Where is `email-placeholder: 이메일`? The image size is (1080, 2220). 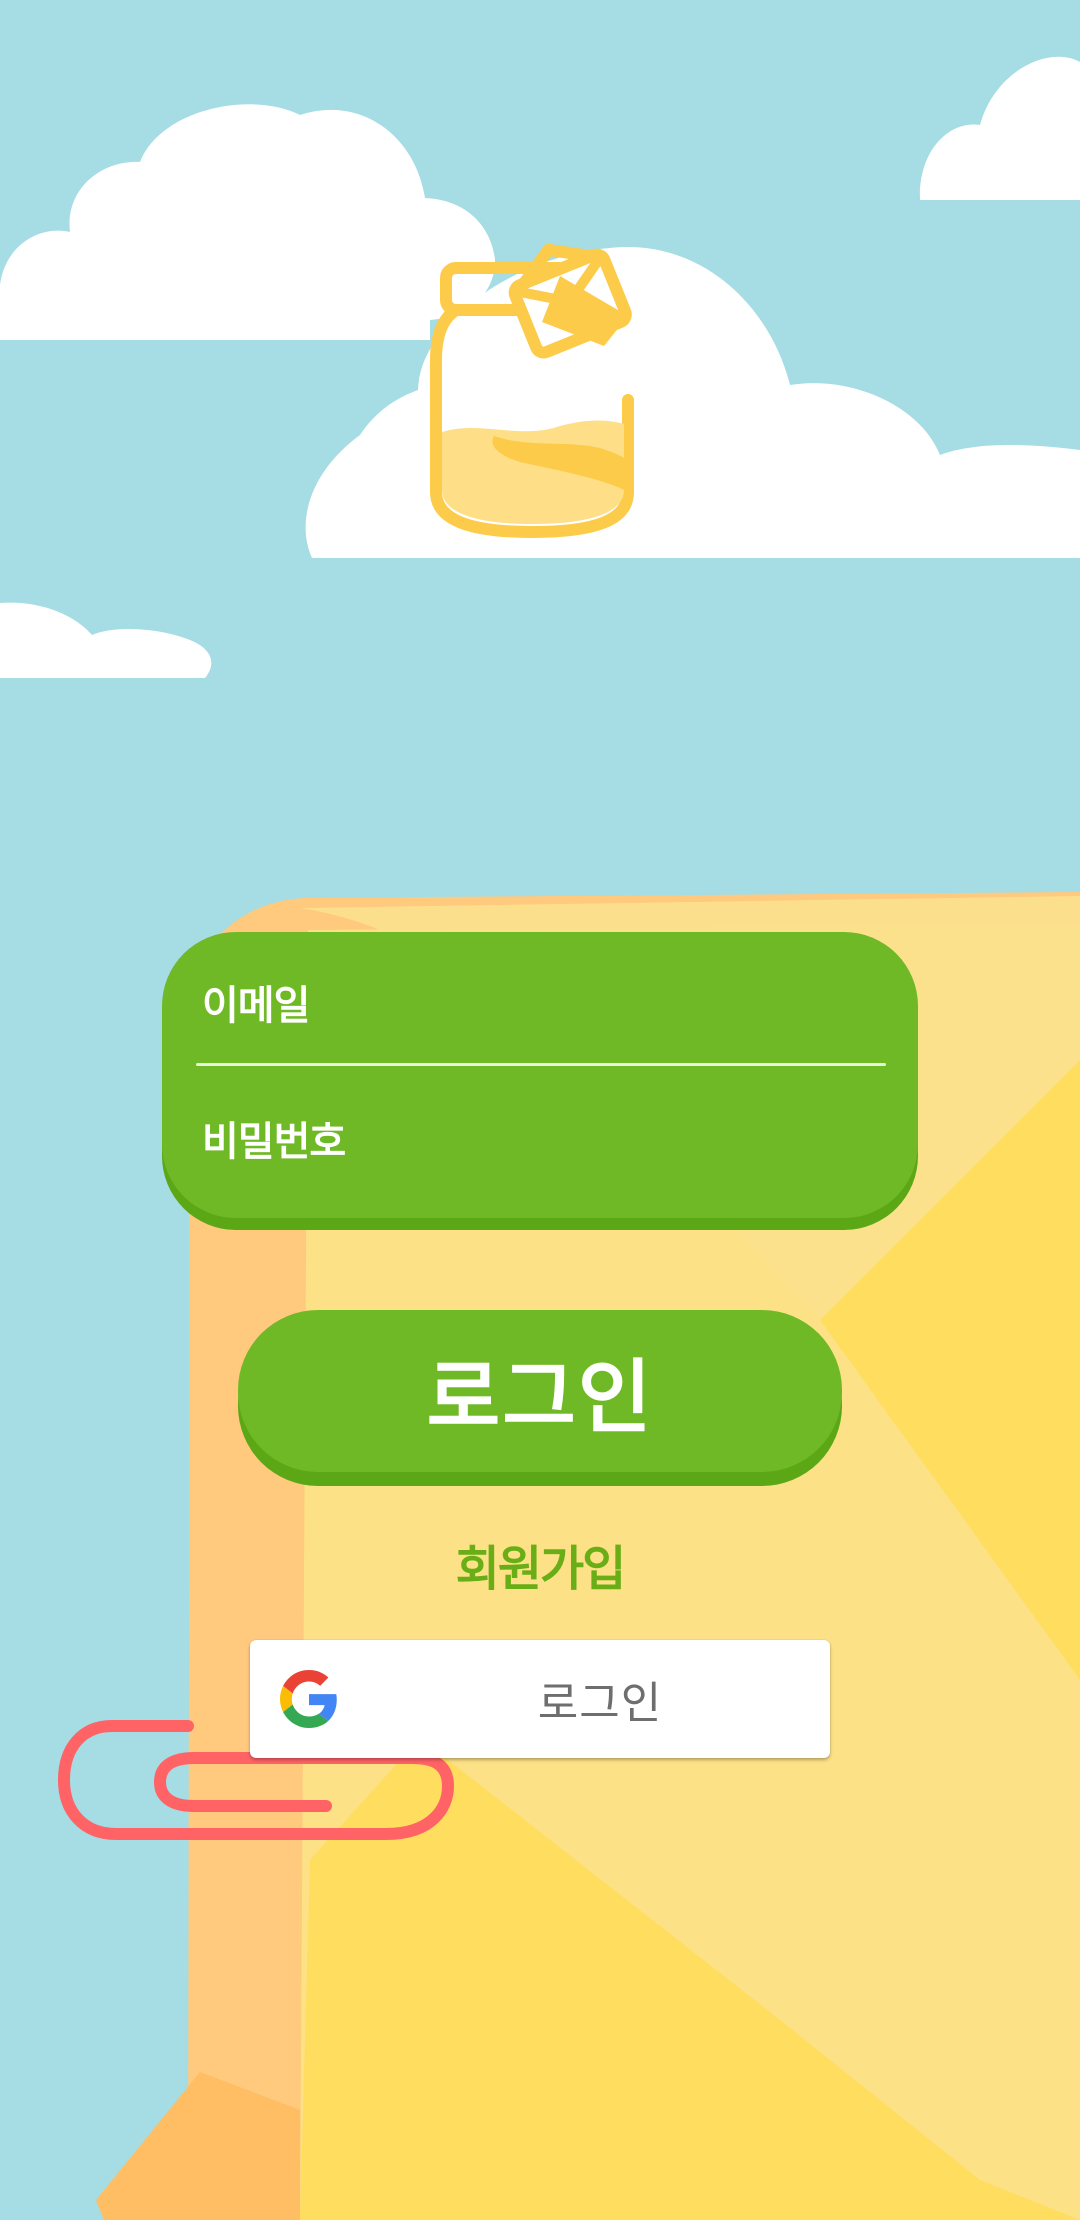
email-placeholder: 이메일 is located at coordinates (256, 1006).